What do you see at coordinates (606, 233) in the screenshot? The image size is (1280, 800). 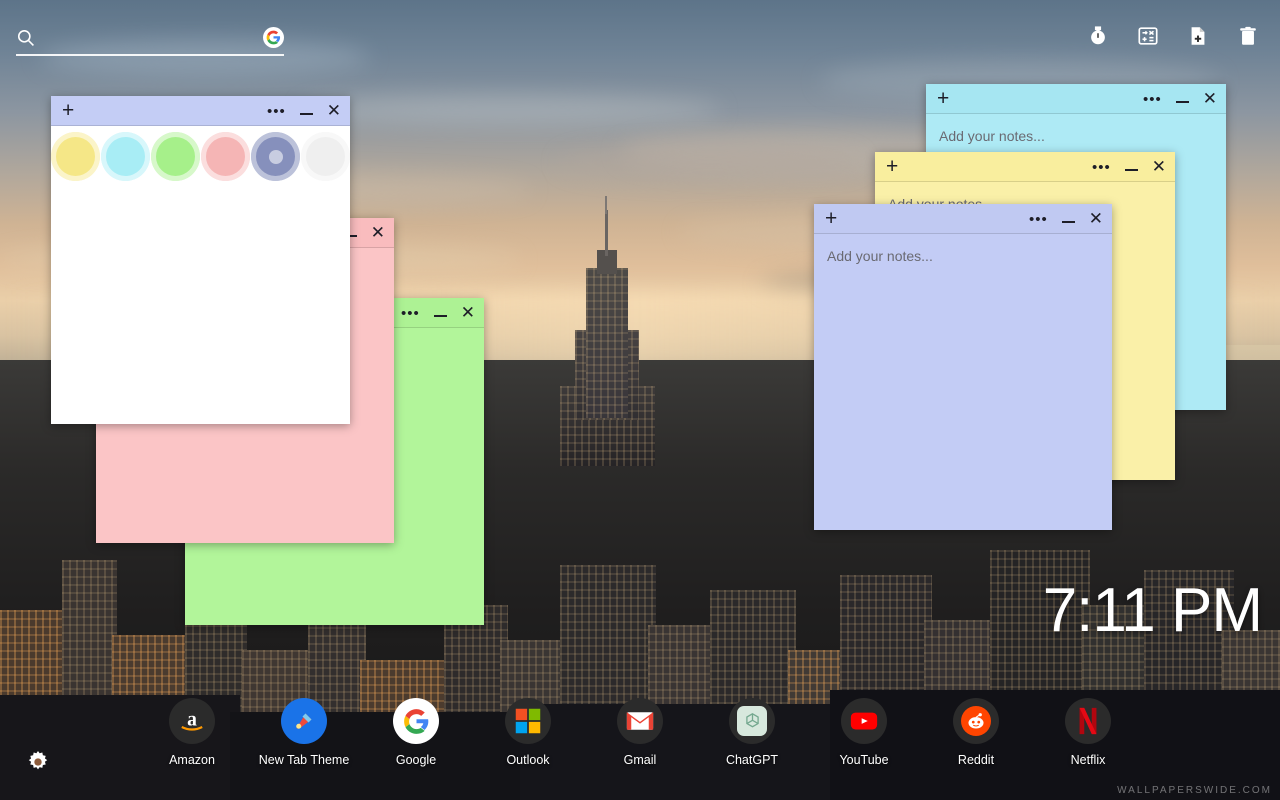 I see `empire-state-spire` at bounding box center [606, 233].